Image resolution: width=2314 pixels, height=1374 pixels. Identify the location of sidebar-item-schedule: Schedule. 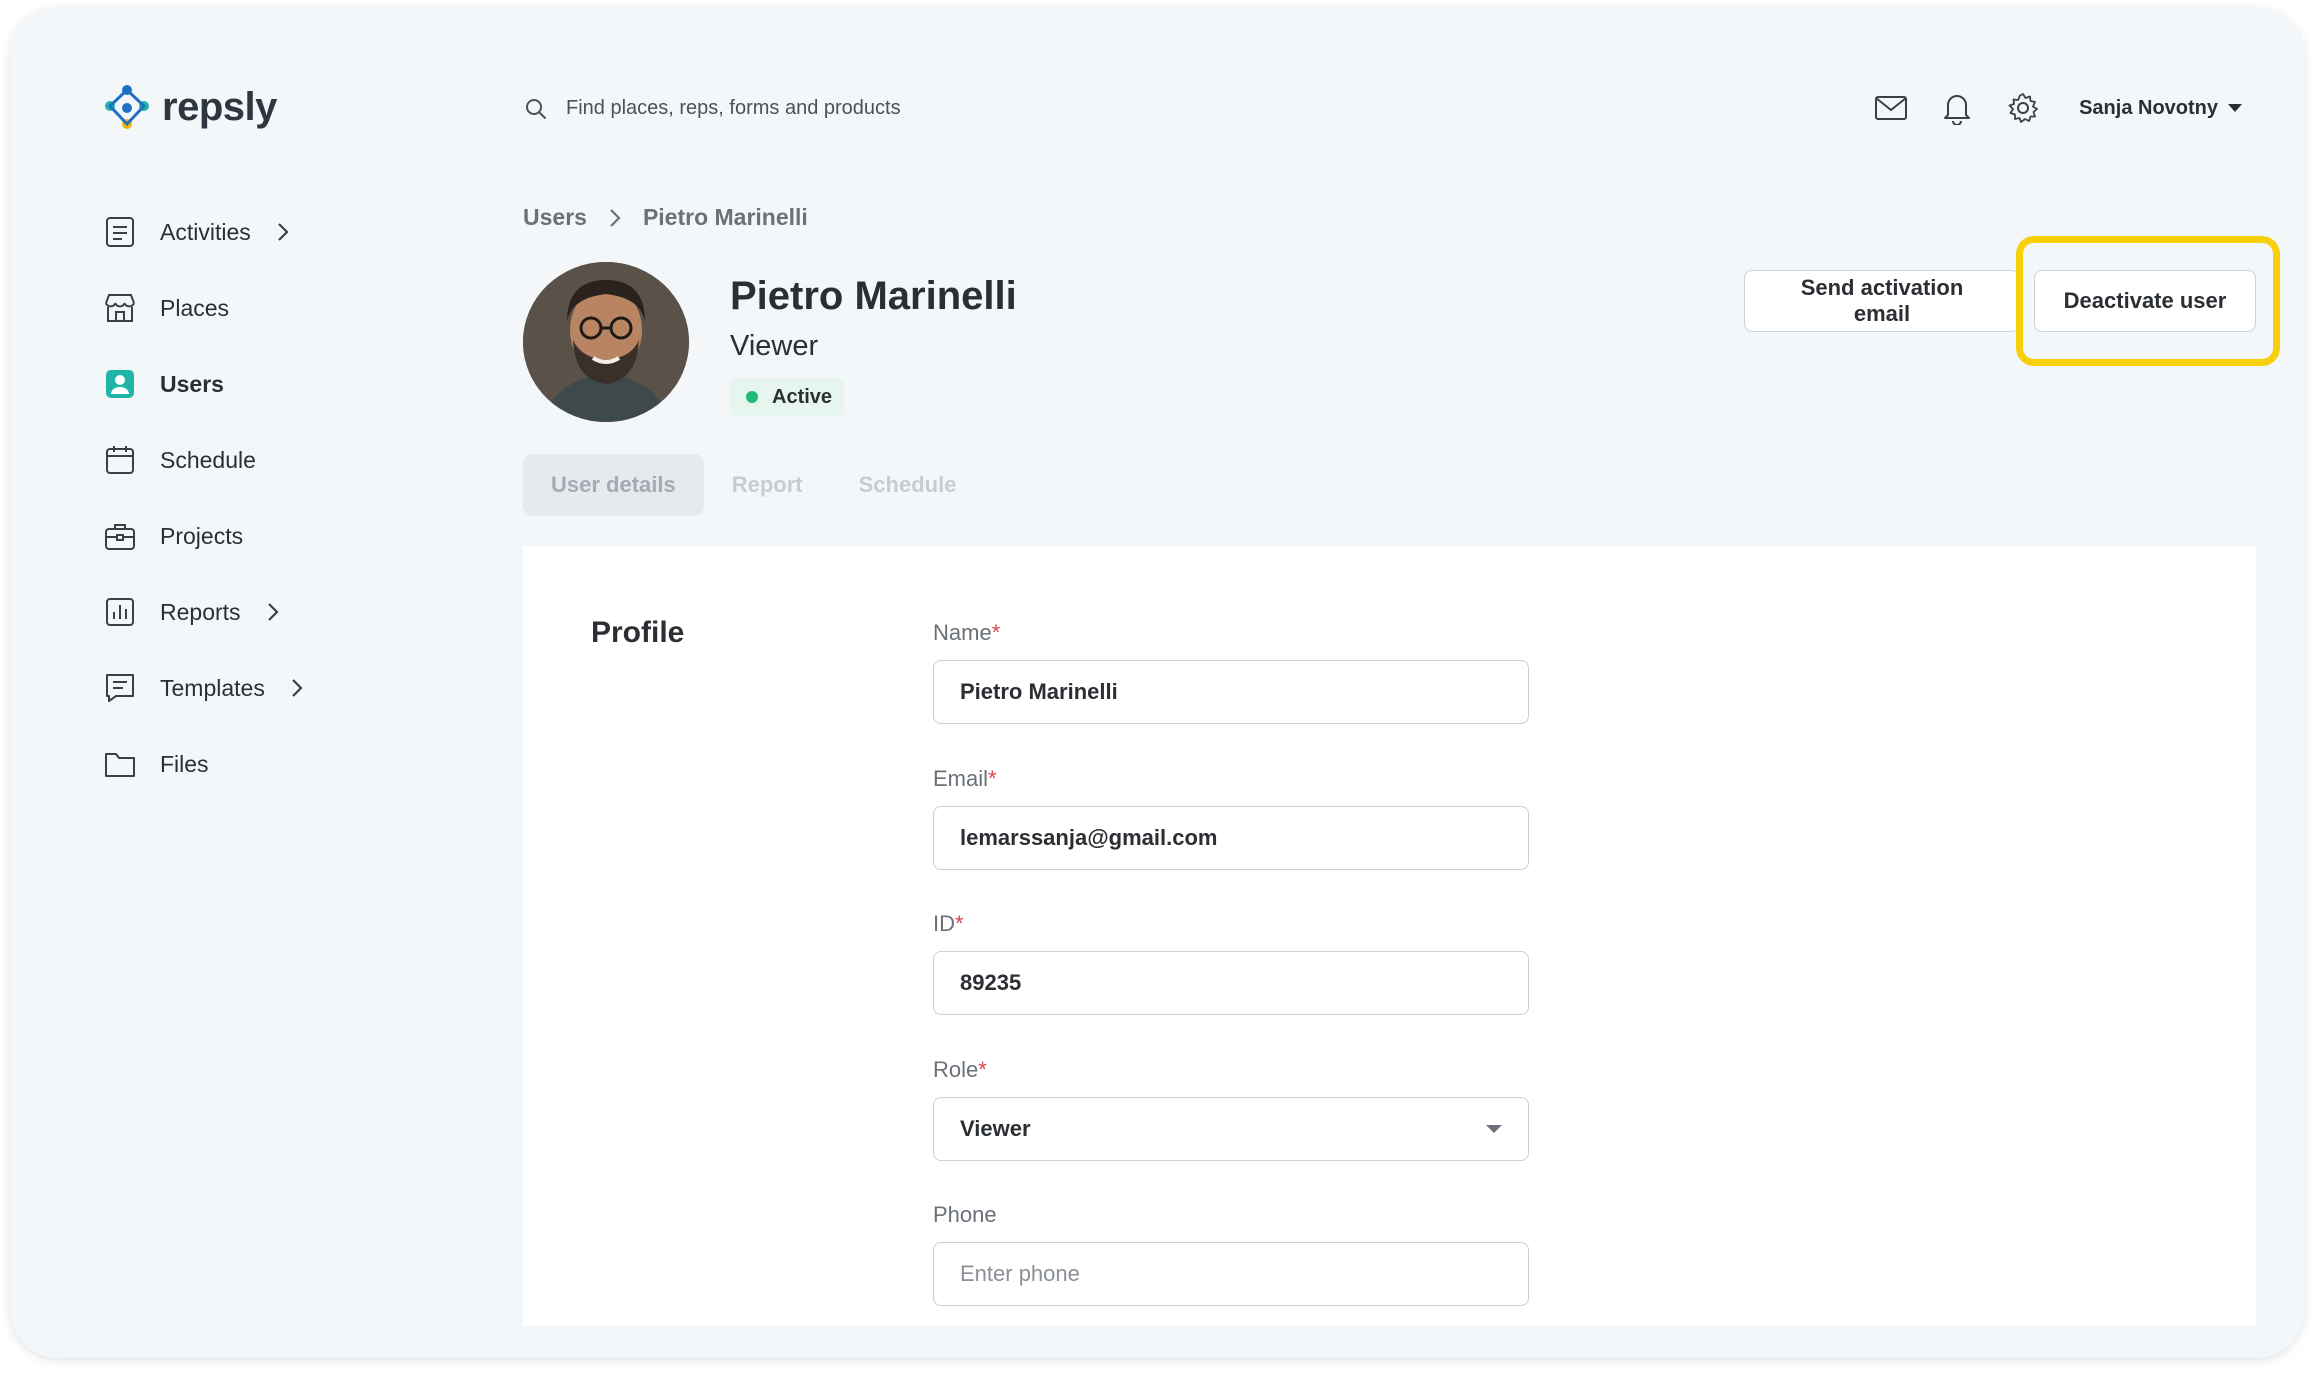
(202, 460).